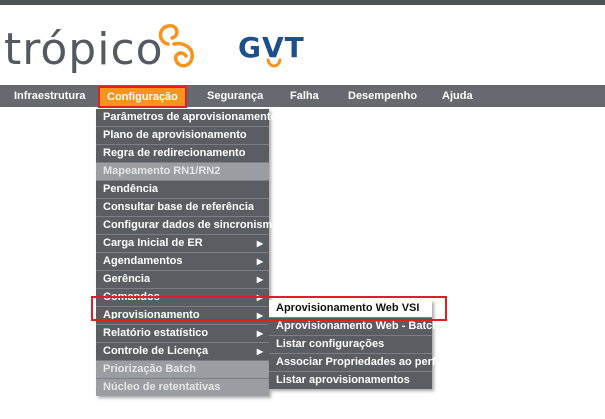  Describe the element at coordinates (182, 369) in the screenshot. I see `menu-item-priorizacao: Priorização Batch` at that location.